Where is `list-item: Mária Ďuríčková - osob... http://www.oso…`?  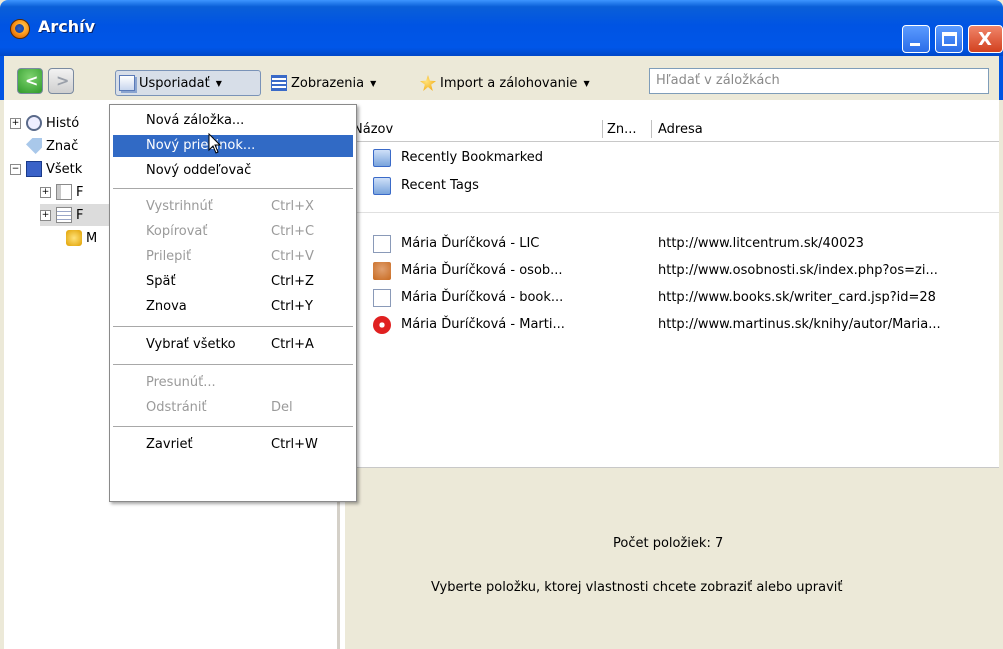
list-item: Mária Ďuríčková - osob... http://www.oso… is located at coordinates (672, 271).